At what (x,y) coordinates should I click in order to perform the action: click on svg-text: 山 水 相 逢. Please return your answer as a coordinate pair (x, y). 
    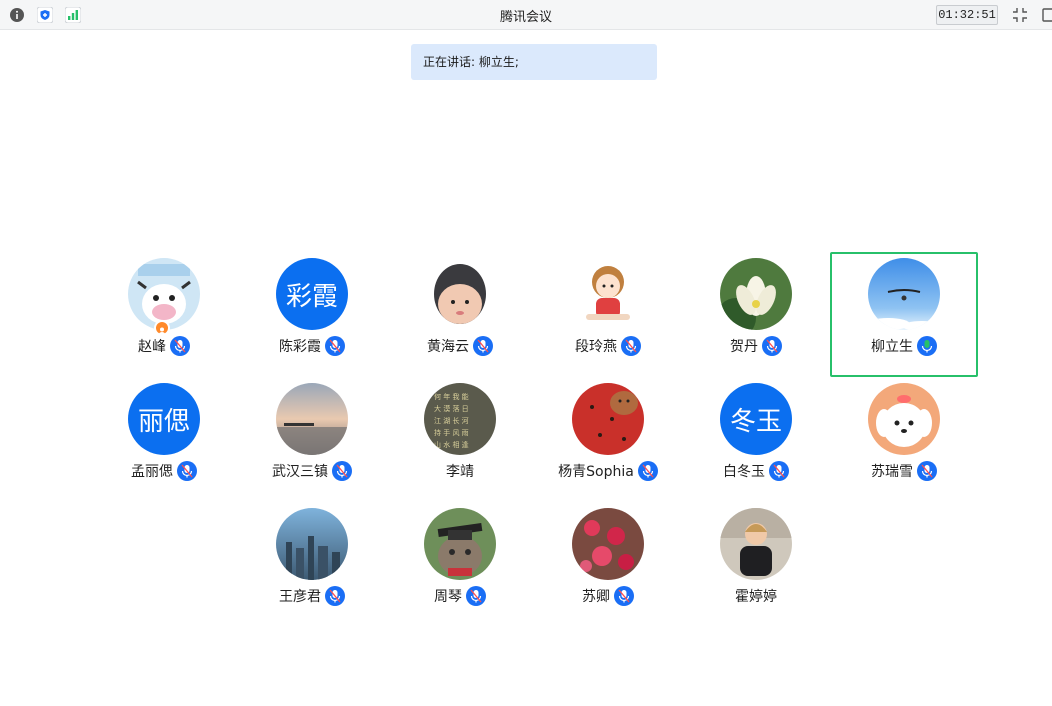
    Looking at the image, I should click on (451, 444).